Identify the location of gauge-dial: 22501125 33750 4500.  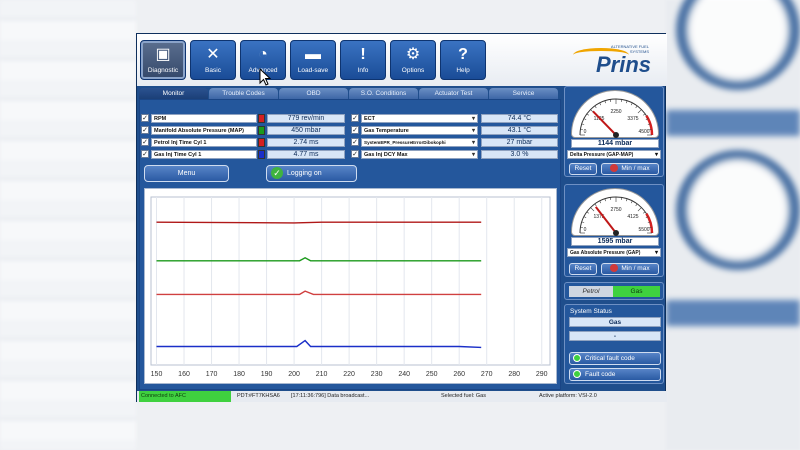
(616, 118).